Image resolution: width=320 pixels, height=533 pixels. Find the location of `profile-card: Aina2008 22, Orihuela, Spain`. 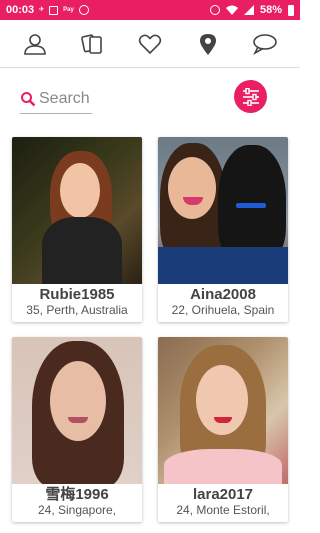

profile-card: Aina2008 22, Orihuela, Spain is located at coordinates (223, 229).